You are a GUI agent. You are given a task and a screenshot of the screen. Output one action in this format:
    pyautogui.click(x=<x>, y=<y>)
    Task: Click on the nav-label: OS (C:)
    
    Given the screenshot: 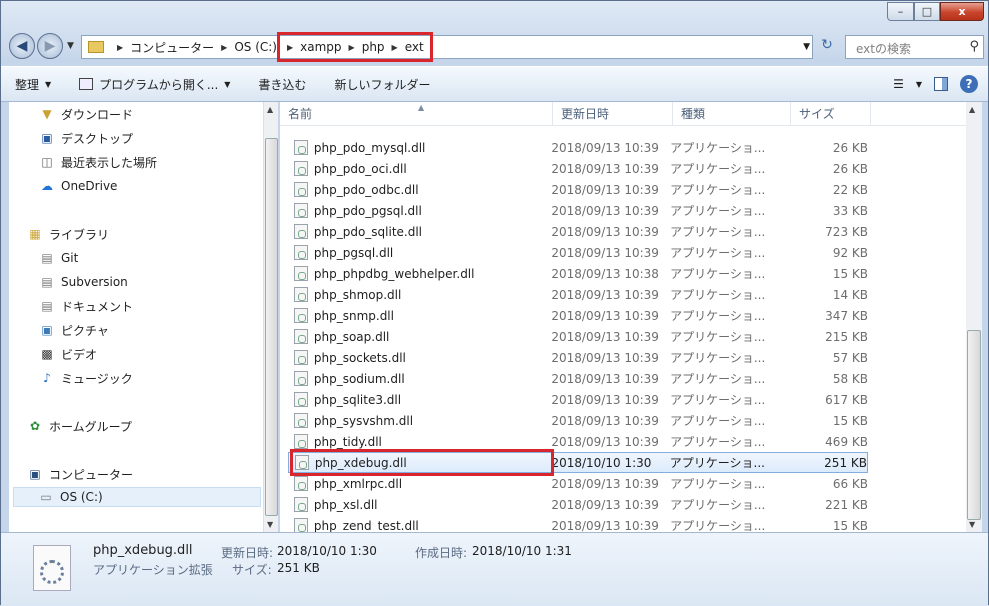 What is the action you would take?
    pyautogui.click(x=81, y=497)
    